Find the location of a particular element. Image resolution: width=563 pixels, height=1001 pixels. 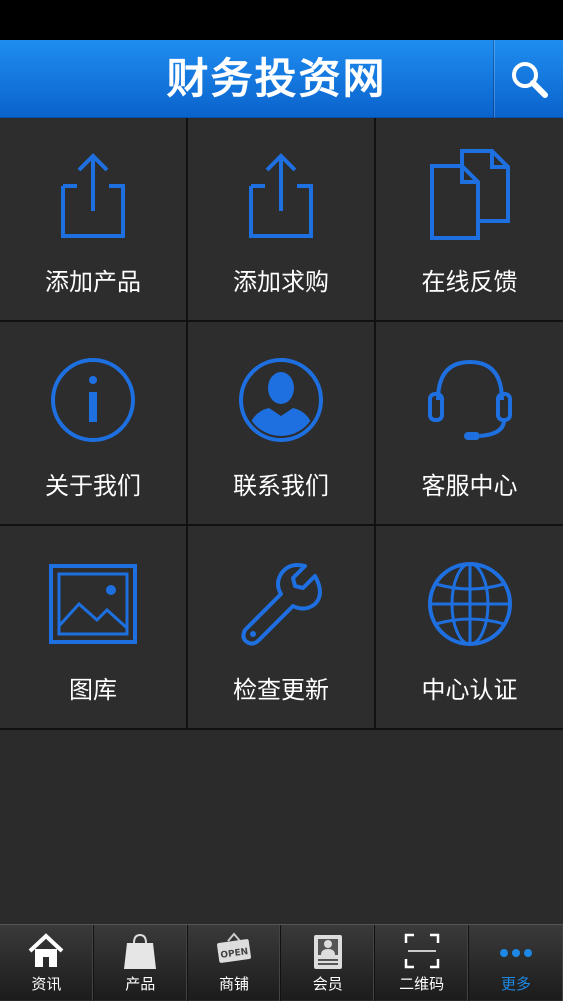

tab-news: 资讯 is located at coordinates (47, 963).